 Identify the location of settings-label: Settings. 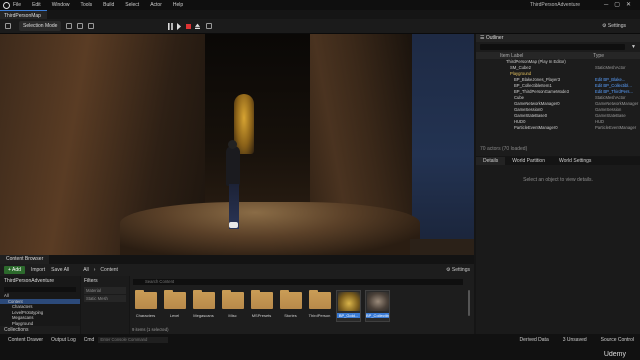
(616, 26).